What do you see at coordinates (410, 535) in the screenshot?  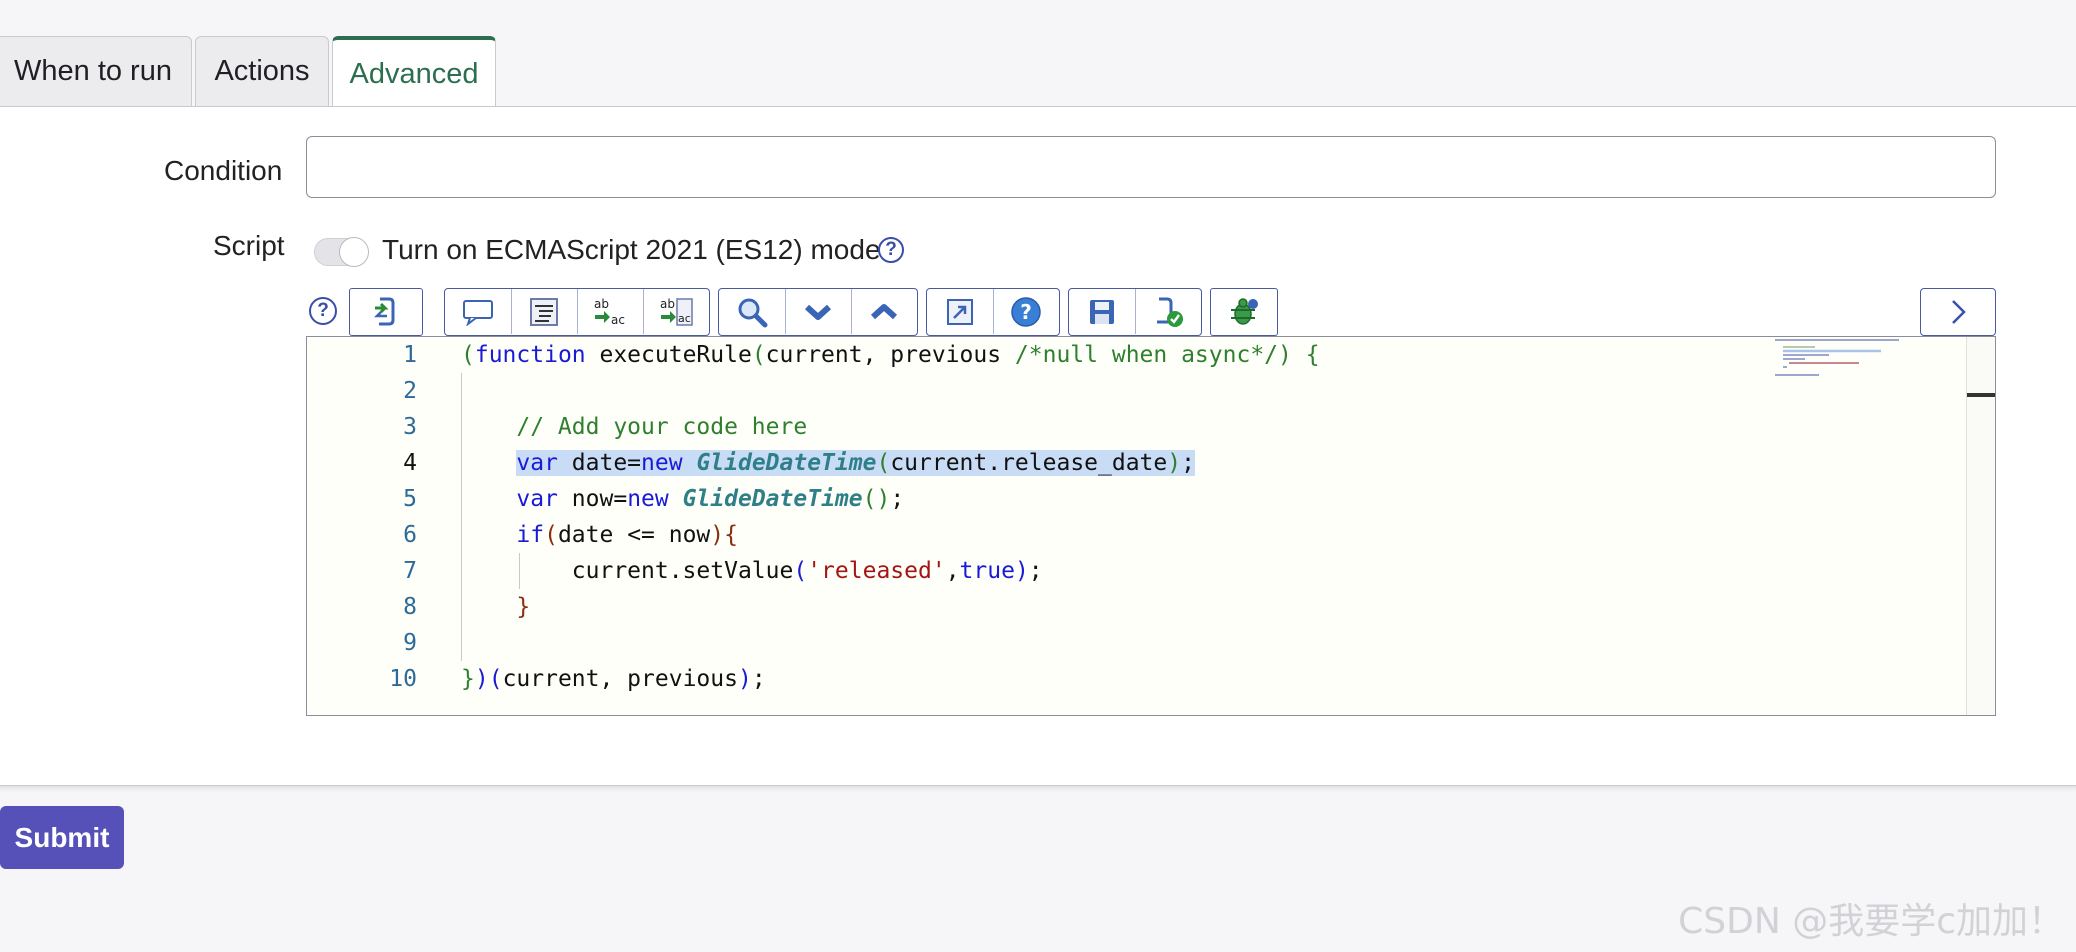 I see `line-number: 6` at bounding box center [410, 535].